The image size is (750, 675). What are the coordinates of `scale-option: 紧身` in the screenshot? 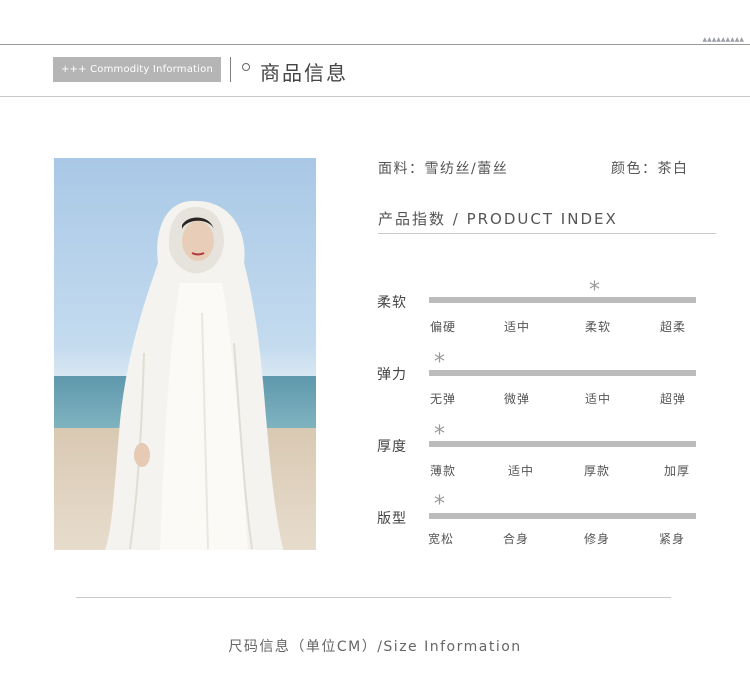 It's located at (672, 539).